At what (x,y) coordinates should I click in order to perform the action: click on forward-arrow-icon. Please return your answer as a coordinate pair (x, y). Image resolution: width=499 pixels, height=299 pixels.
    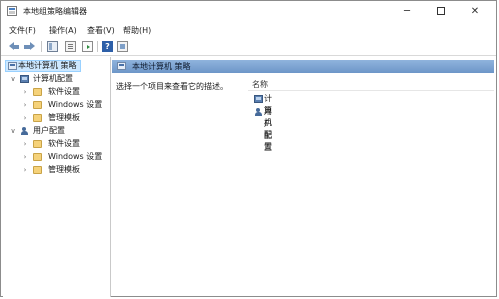
    Looking at the image, I should click on (29, 46).